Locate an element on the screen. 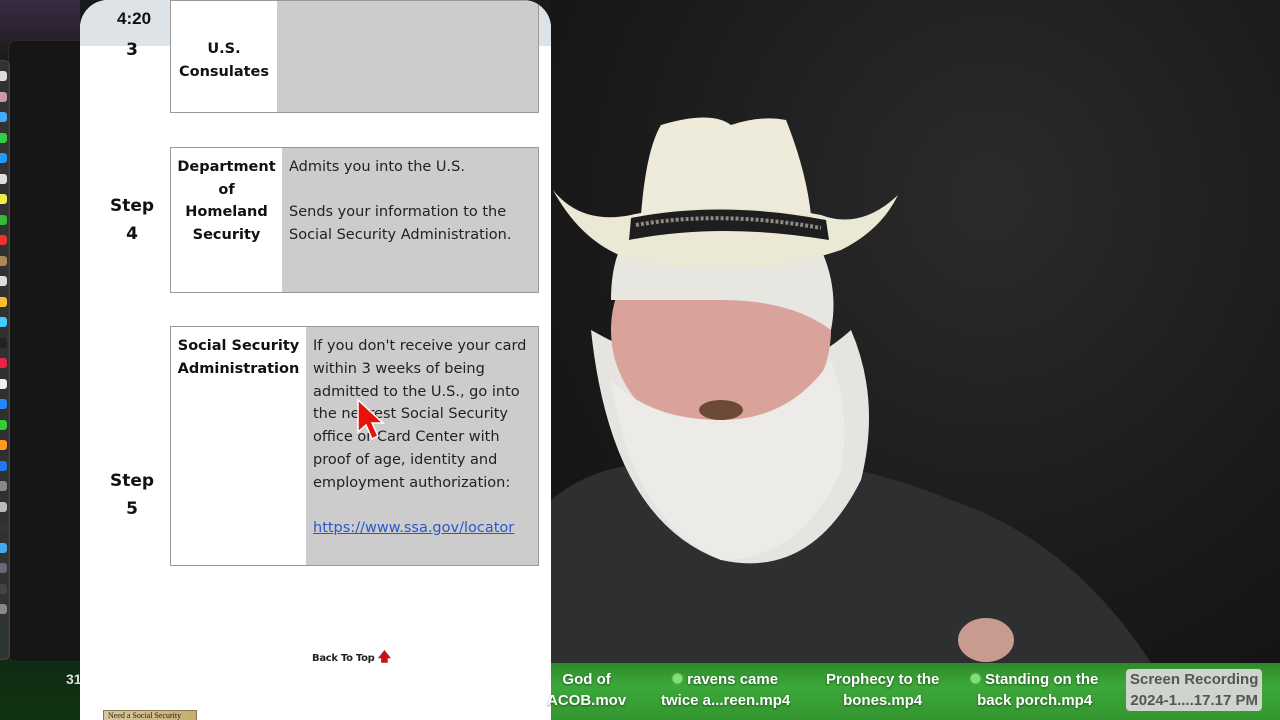 Image resolution: width=1280 pixels, height=720 pixels. file-name-line: bones.mp4 is located at coordinates (883, 700).